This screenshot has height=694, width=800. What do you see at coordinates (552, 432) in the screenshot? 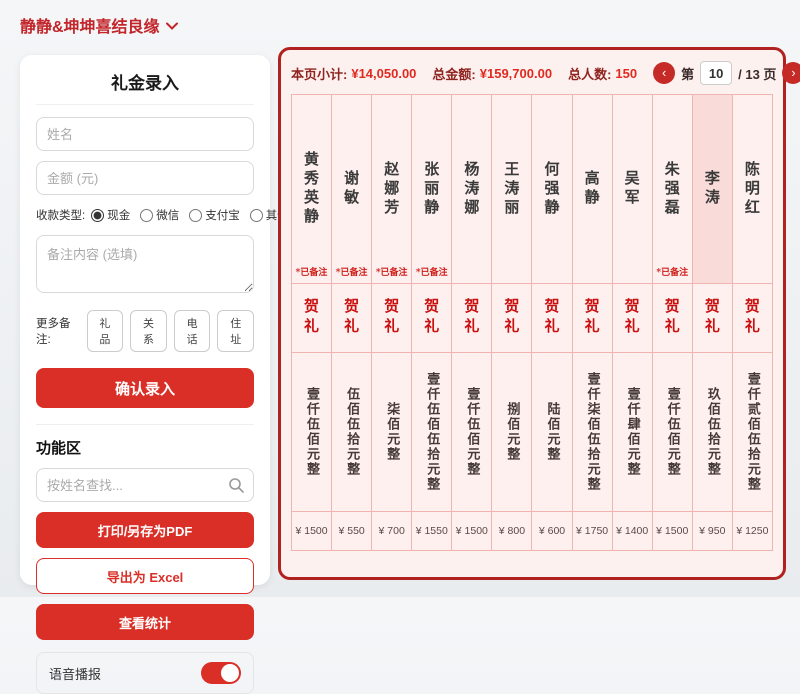
I see `ledger-amount-cn-cell: 陆佰元整` at bounding box center [552, 432].